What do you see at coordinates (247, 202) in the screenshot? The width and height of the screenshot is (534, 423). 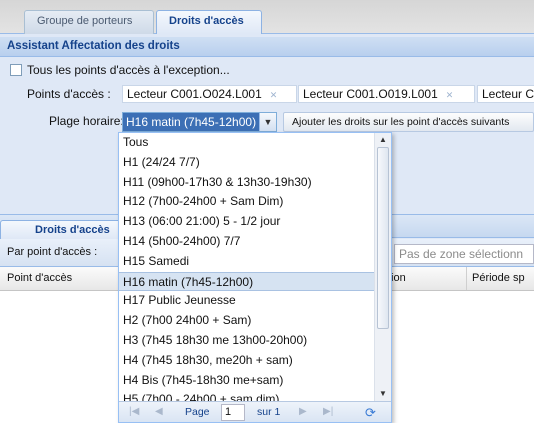 I see `dropdown-option: H12 (7h00-24h00 + Sam Dim)` at bounding box center [247, 202].